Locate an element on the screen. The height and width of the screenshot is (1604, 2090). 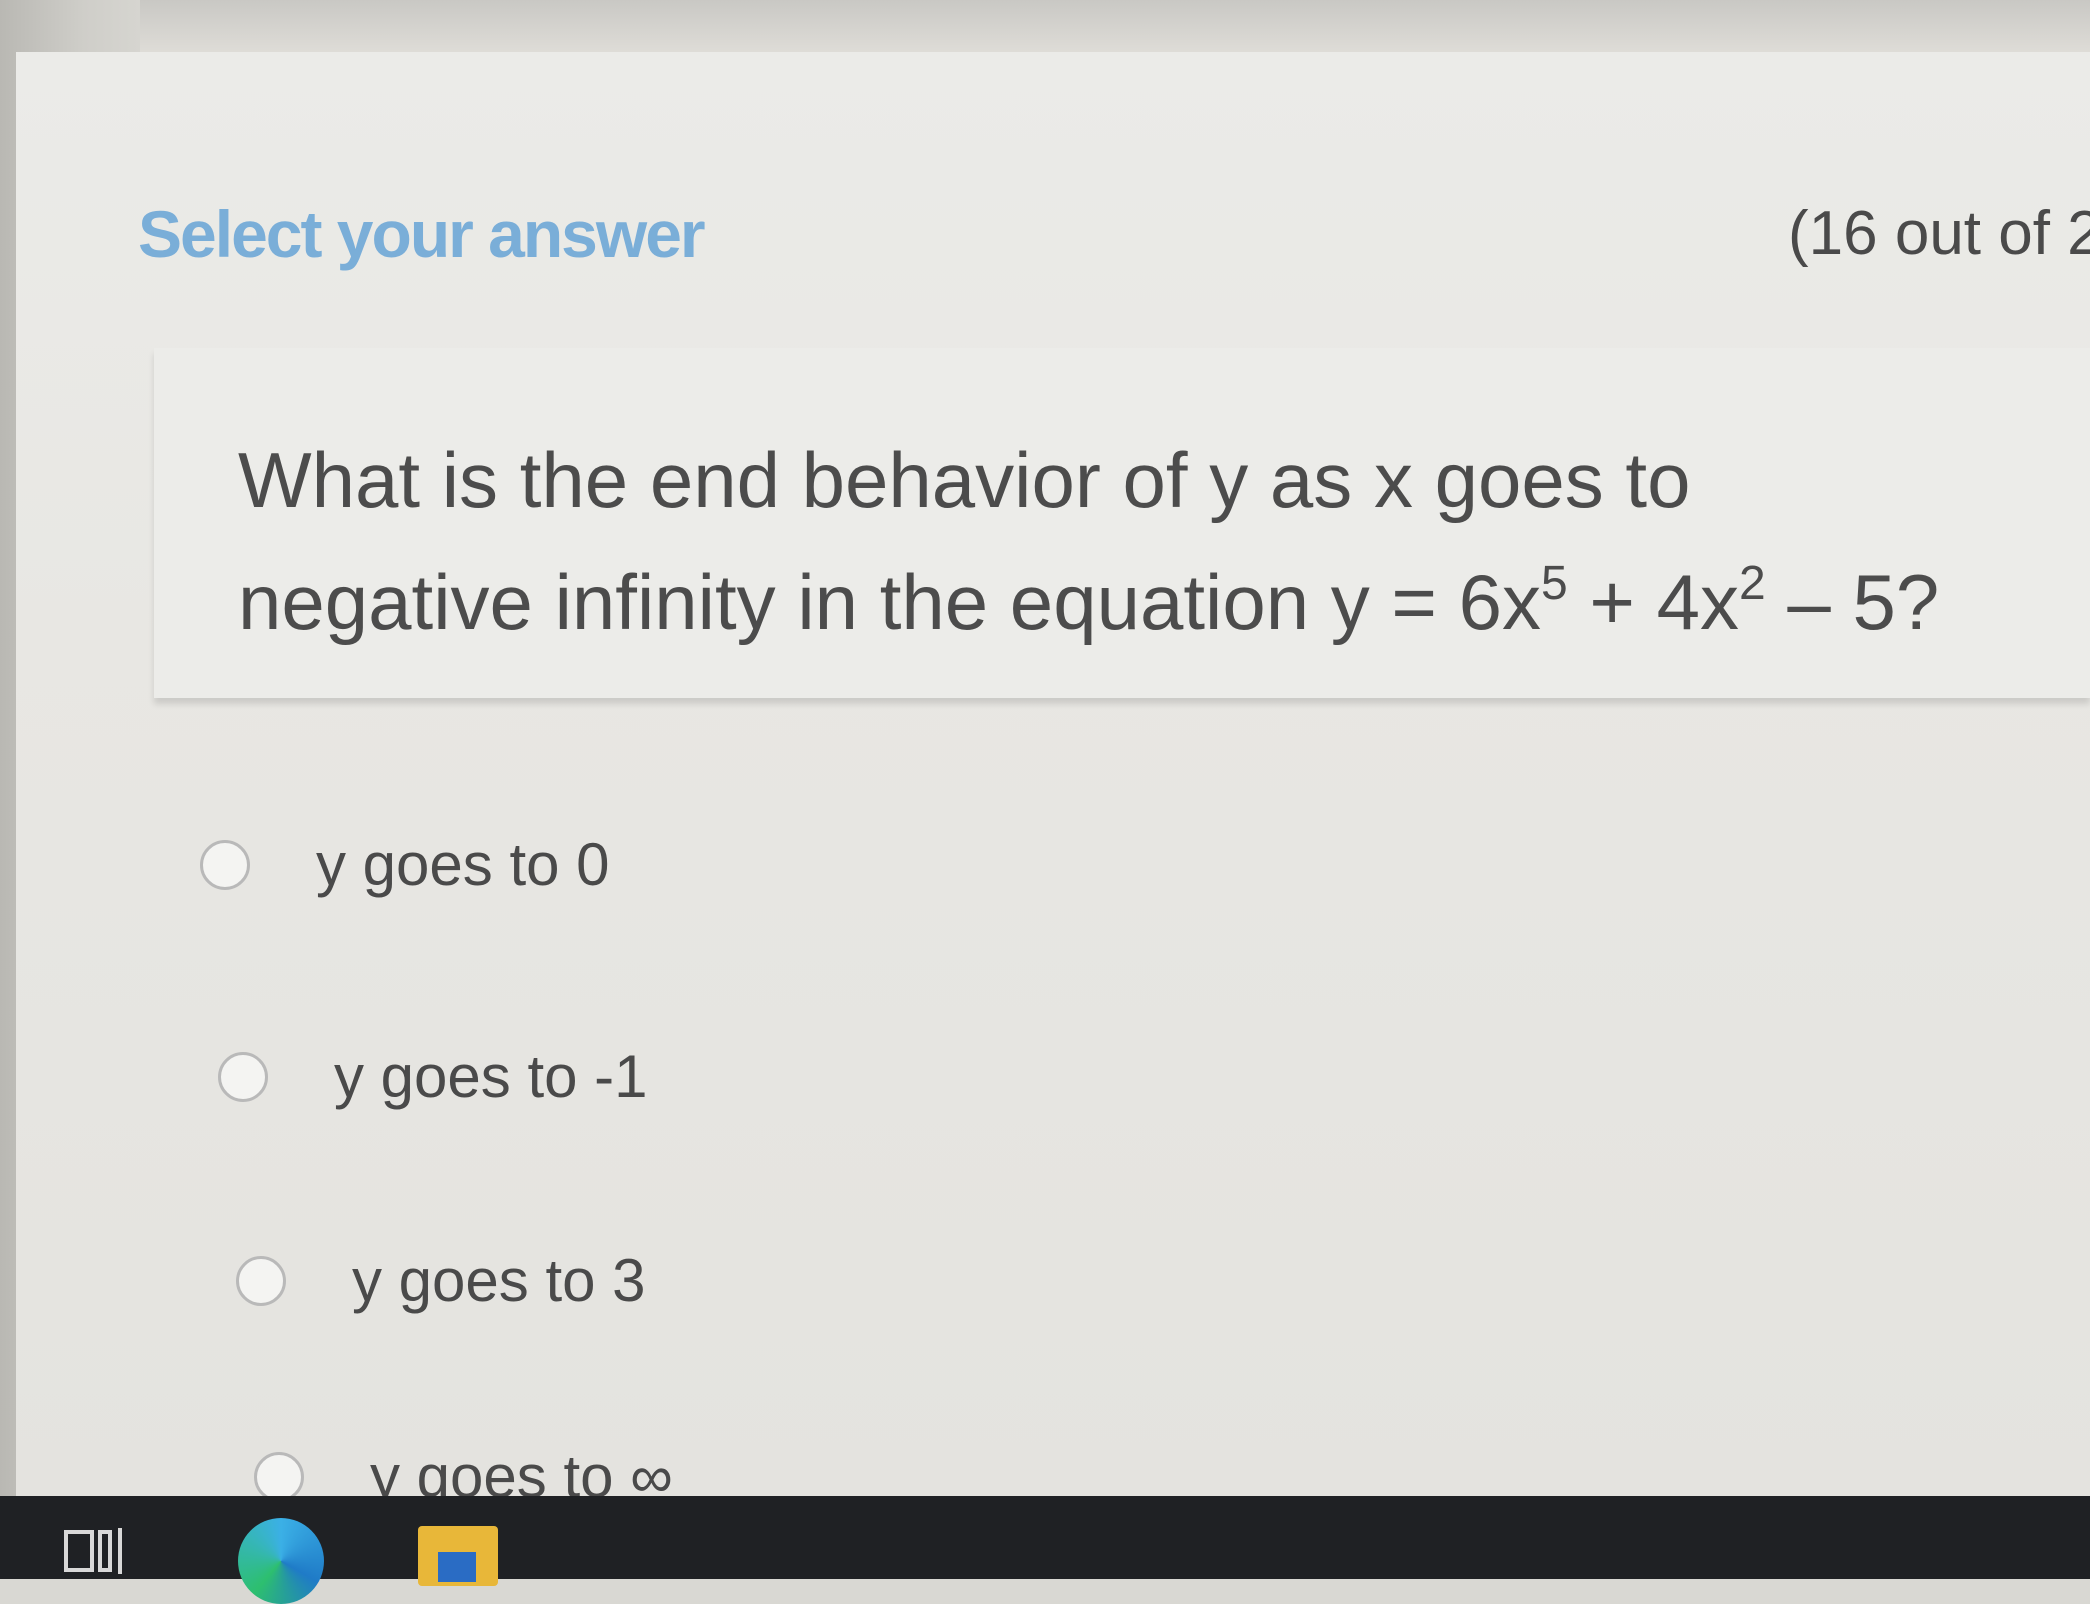
exponent-5: 5 is located at coordinates (1554, 583).